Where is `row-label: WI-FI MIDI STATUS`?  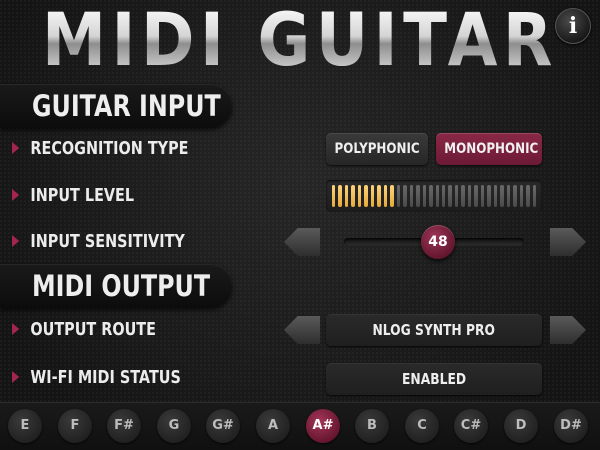 row-label: WI-FI MIDI STATUS is located at coordinates (105, 377).